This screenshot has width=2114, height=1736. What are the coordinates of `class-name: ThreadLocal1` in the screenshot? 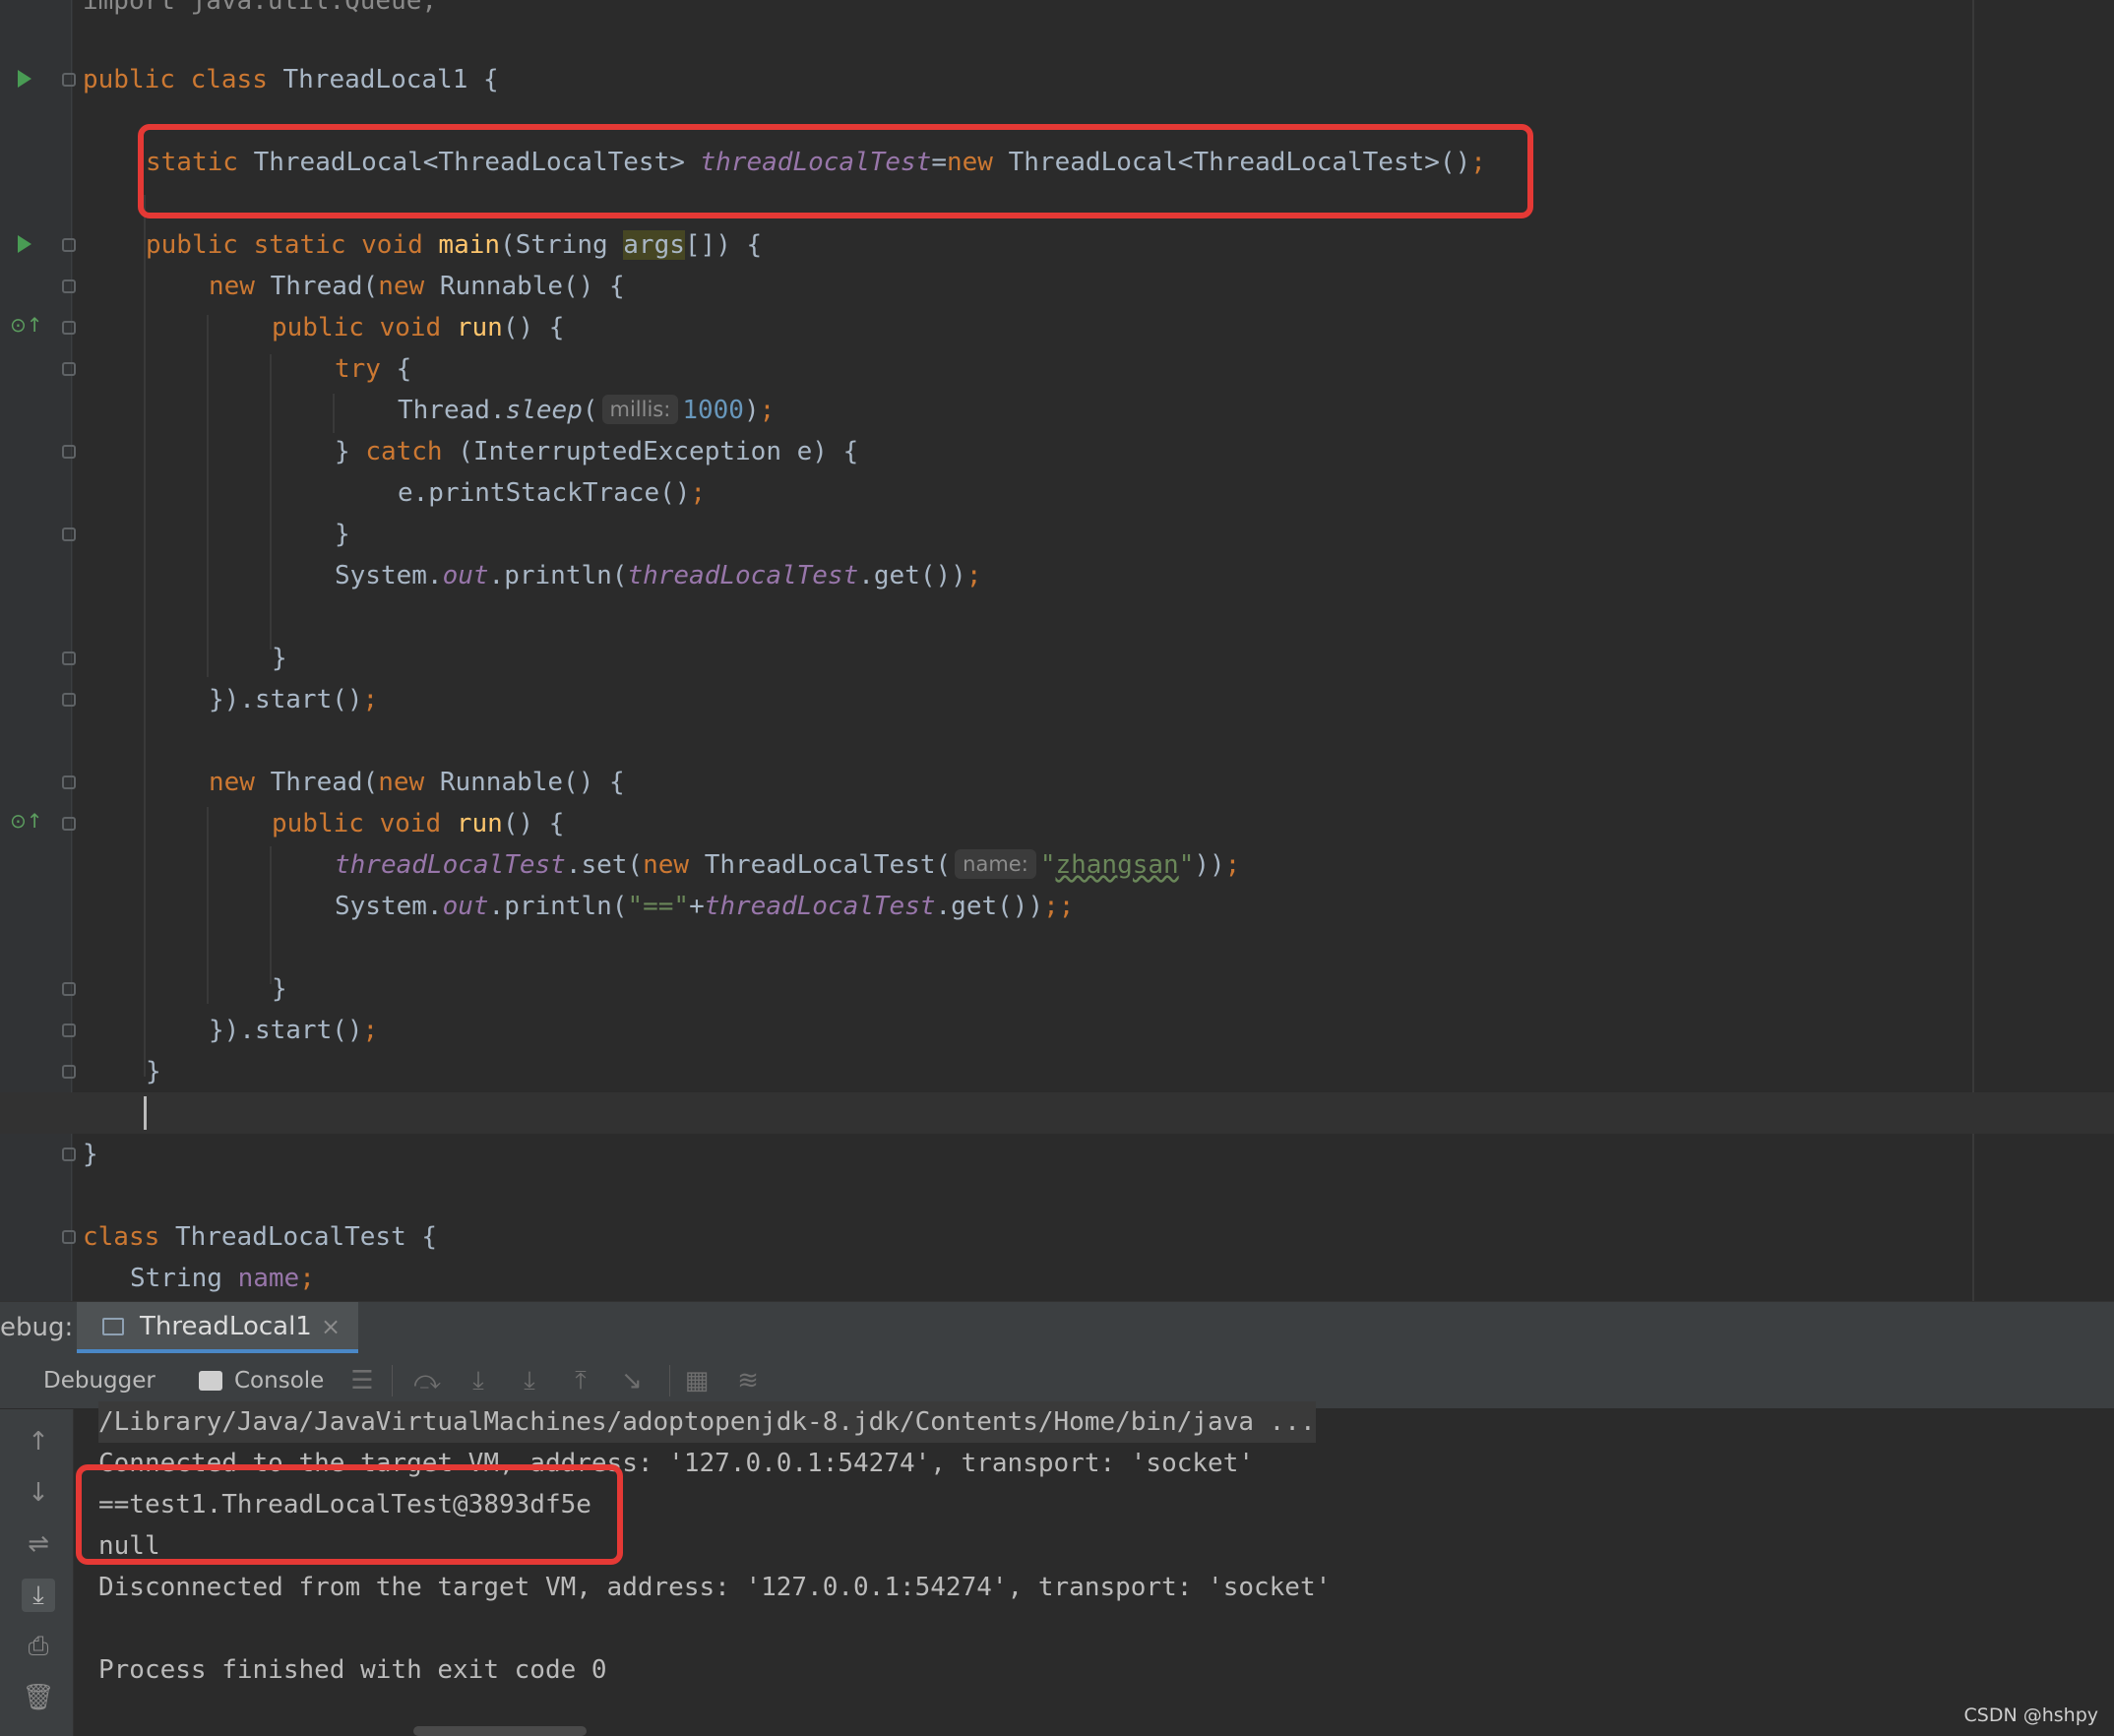 It's located at (375, 79).